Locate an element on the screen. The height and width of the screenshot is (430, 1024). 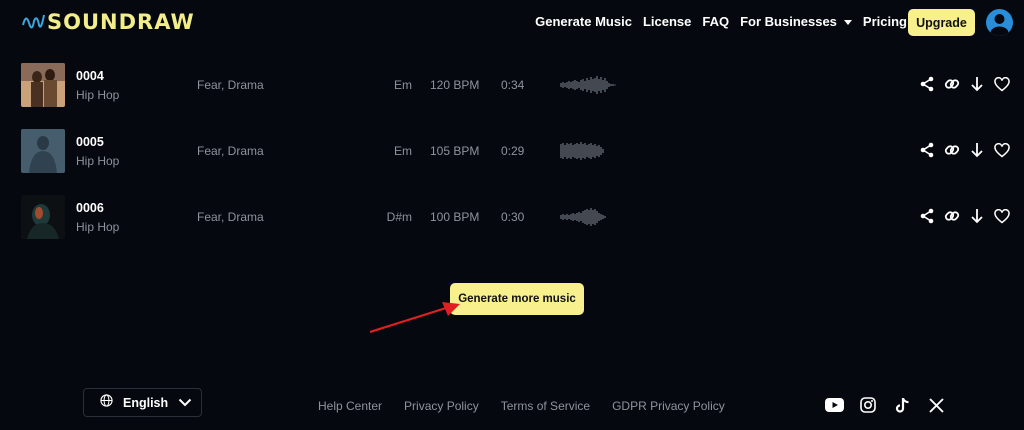
track-duration: 0:34 is located at coordinates (513, 85).